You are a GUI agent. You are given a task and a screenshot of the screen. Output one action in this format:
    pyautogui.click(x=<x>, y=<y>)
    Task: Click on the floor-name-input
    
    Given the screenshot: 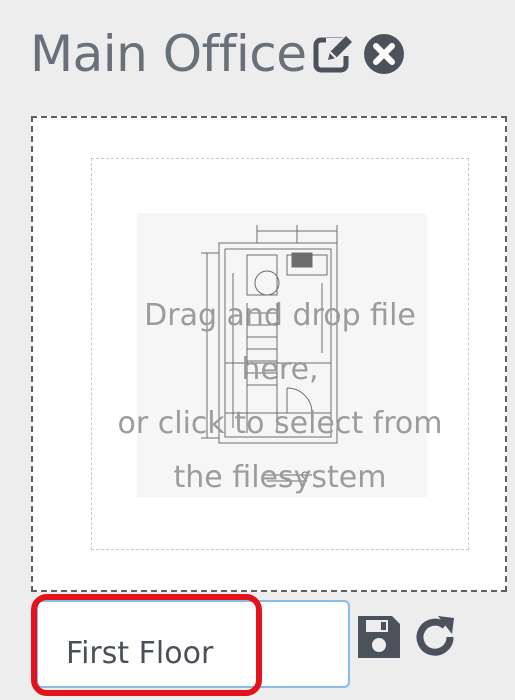 What is the action you would take?
    pyautogui.click(x=193, y=644)
    